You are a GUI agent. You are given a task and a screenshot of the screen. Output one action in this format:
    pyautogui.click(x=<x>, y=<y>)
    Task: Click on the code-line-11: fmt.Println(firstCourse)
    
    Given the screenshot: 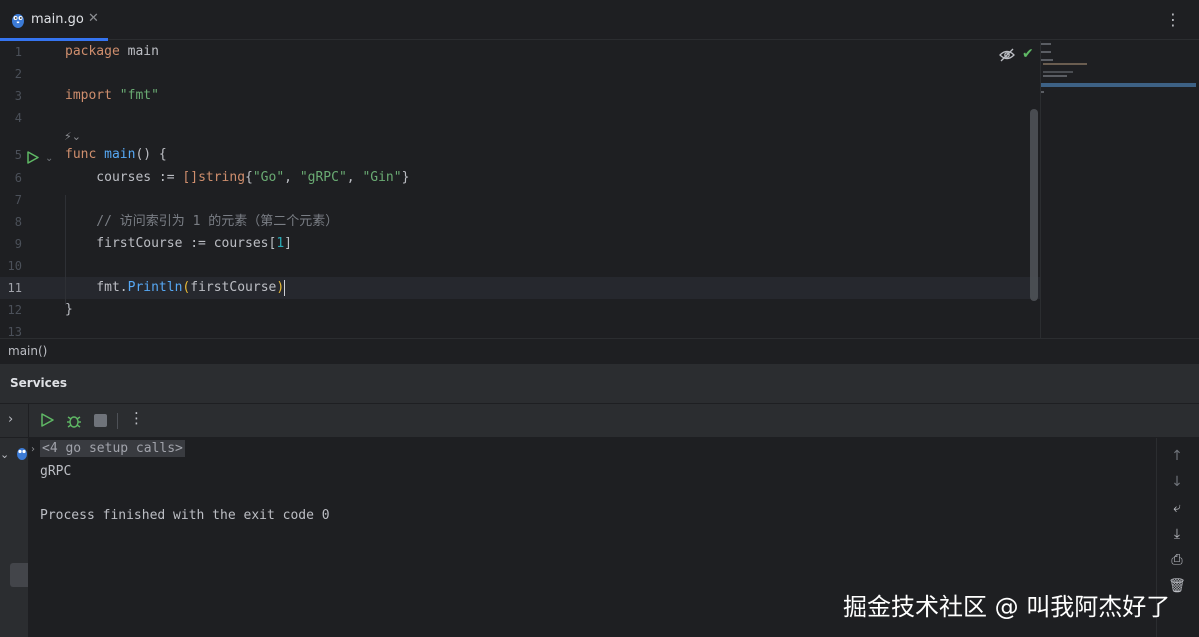 What is the action you would take?
    pyautogui.click(x=175, y=288)
    